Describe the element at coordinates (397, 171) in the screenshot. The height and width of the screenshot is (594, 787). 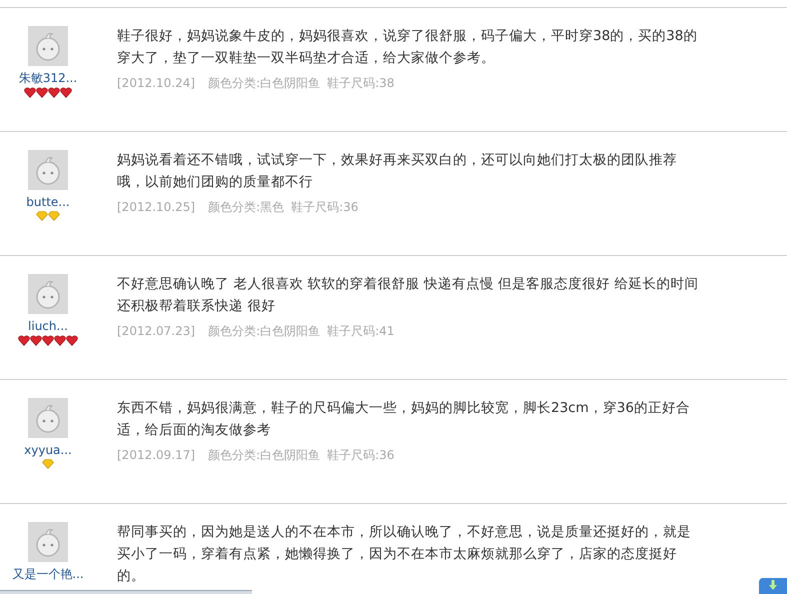
I see `review-text: 妈妈说看着还不错哦，试试穿一下，效果好再来买双白的，还可以向她们打太极的团队推荐 哦，以前她们团购的质量都不行` at that location.